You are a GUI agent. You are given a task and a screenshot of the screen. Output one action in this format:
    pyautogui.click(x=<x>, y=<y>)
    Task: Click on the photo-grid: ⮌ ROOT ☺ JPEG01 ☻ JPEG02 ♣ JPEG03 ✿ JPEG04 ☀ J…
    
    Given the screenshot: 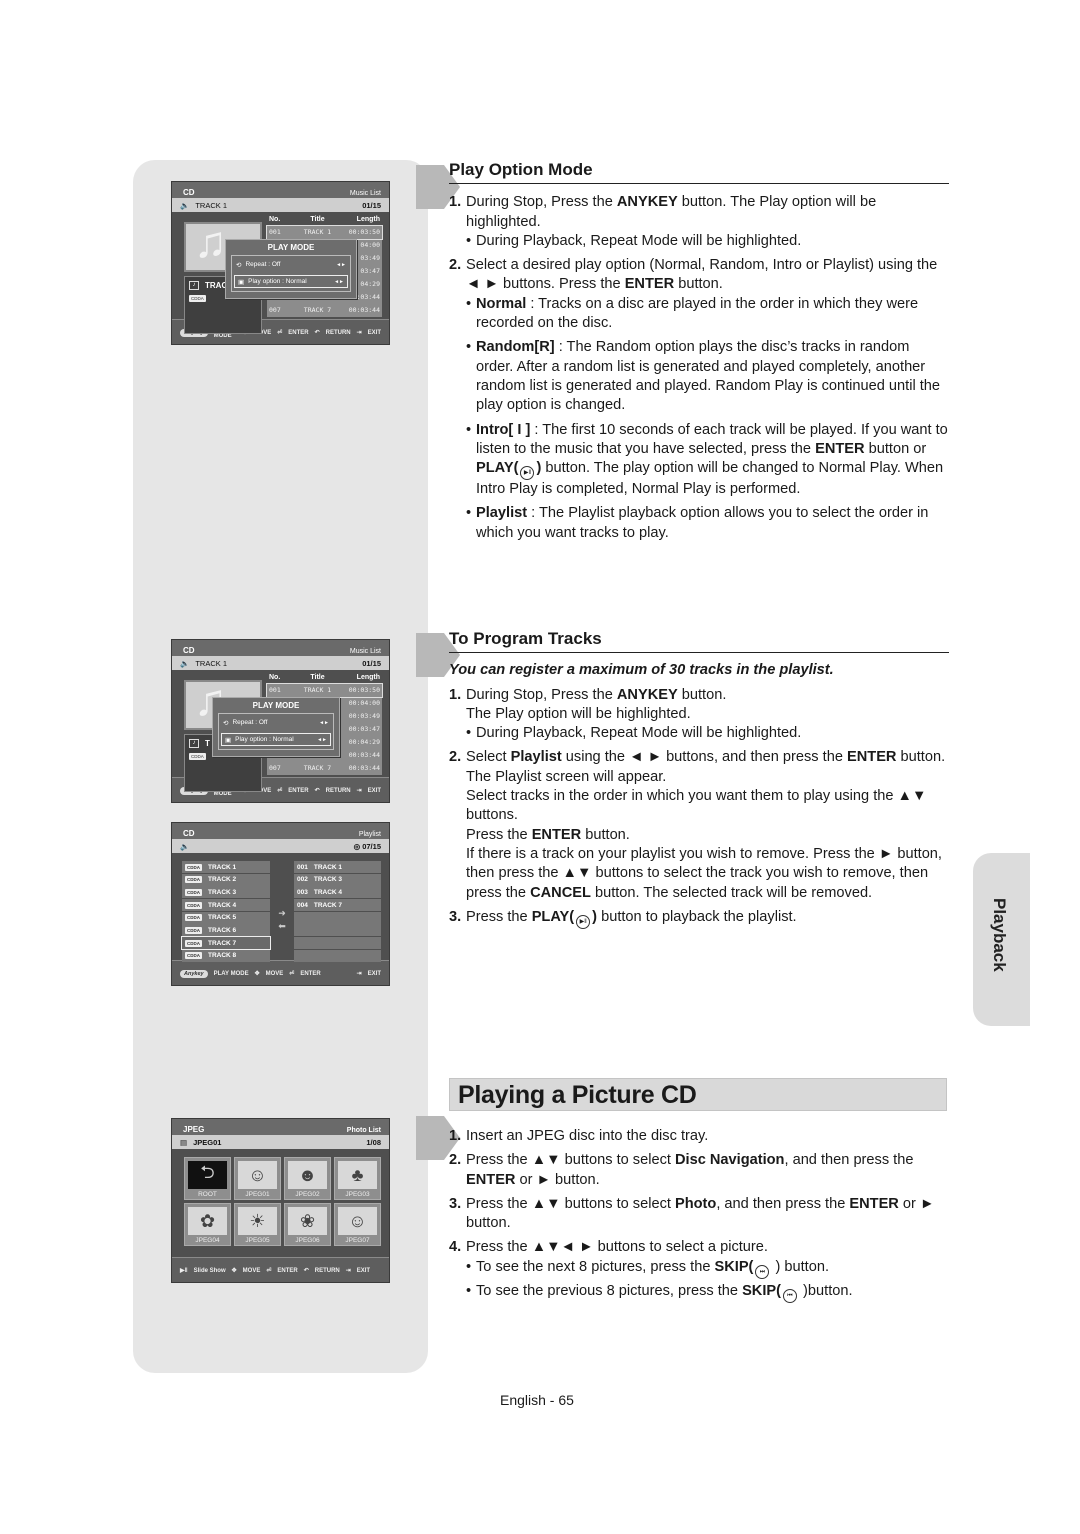 What is the action you would take?
    pyautogui.click(x=282, y=1201)
    